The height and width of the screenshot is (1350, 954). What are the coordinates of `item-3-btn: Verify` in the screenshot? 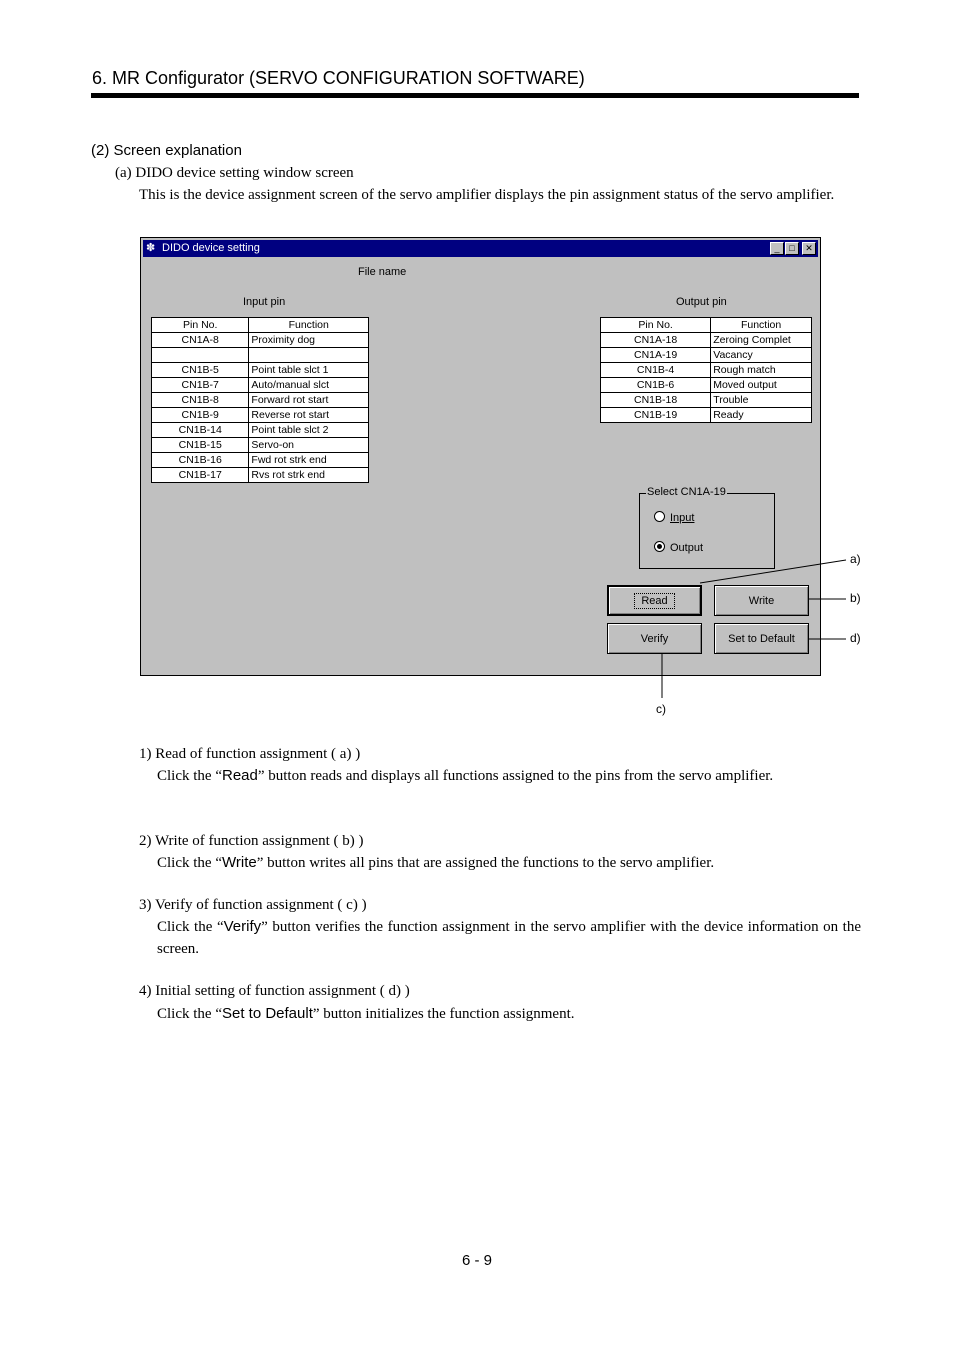 It's located at (242, 926).